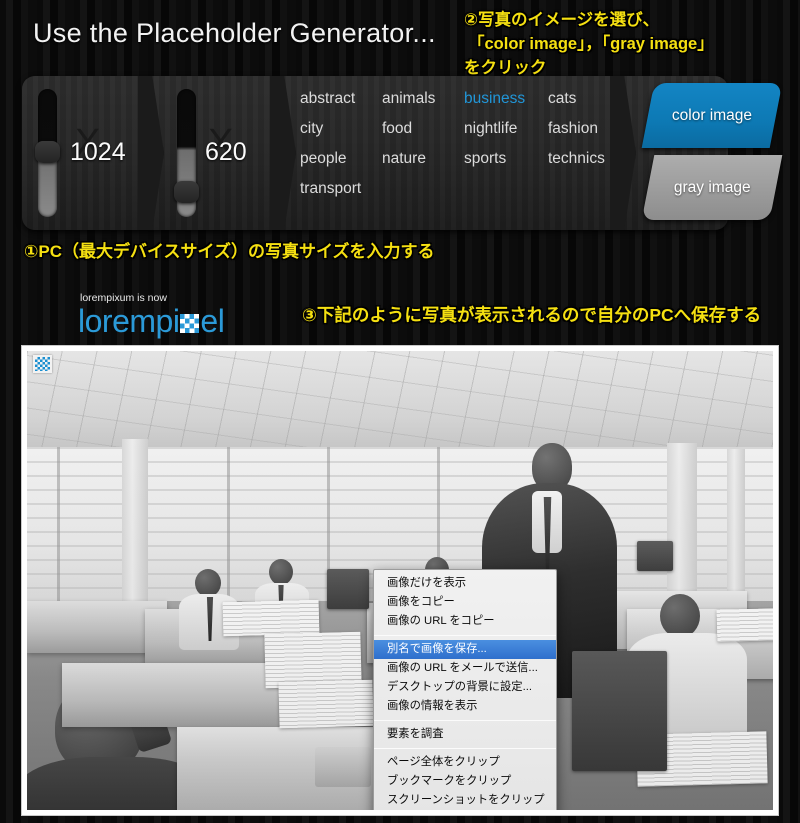 This screenshot has width=800, height=823. Describe the element at coordinates (465, 583) in the screenshot. I see `menu-item-view-image-only: 画像だけを表示` at that location.